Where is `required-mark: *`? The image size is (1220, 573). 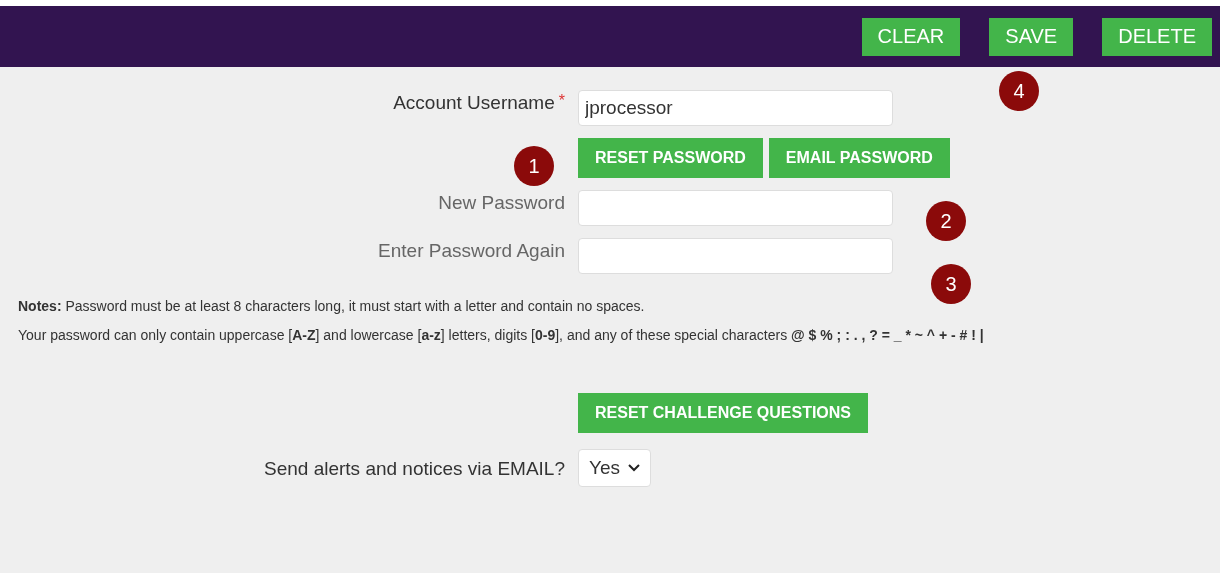 required-mark: * is located at coordinates (561, 101).